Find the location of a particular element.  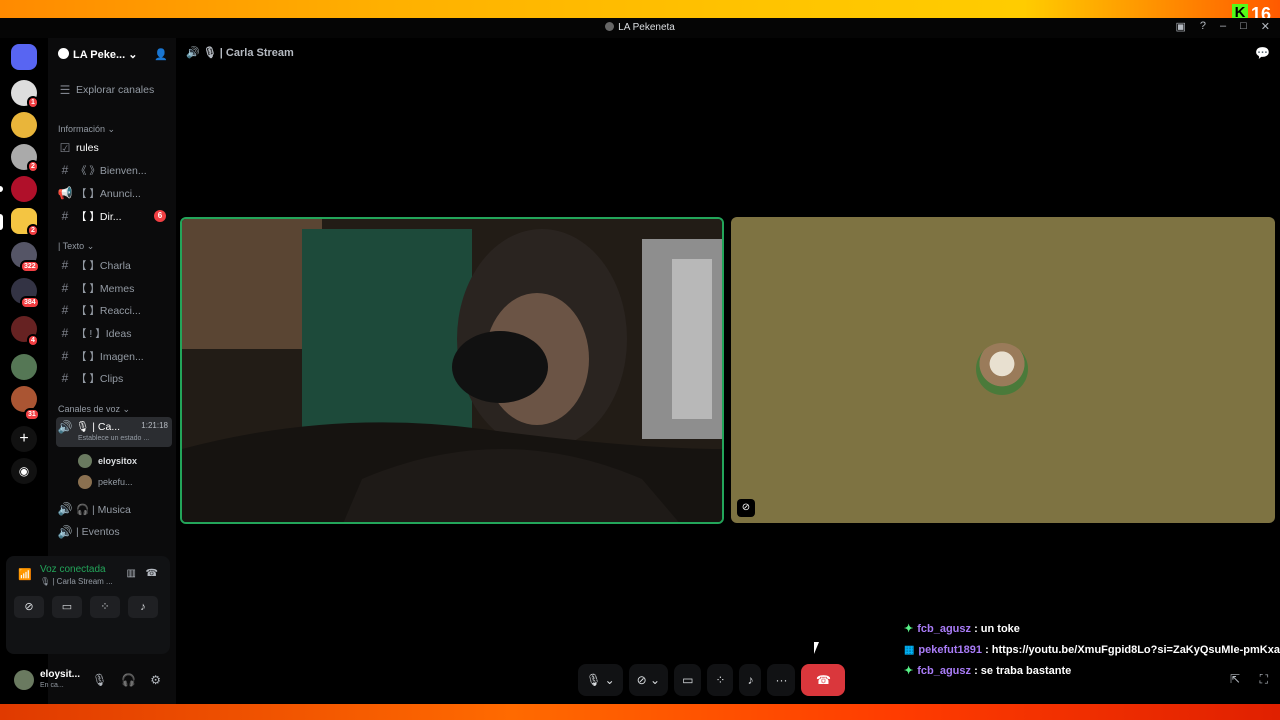

title-bar: LA Pekeneta is located at coordinates (640, 28).